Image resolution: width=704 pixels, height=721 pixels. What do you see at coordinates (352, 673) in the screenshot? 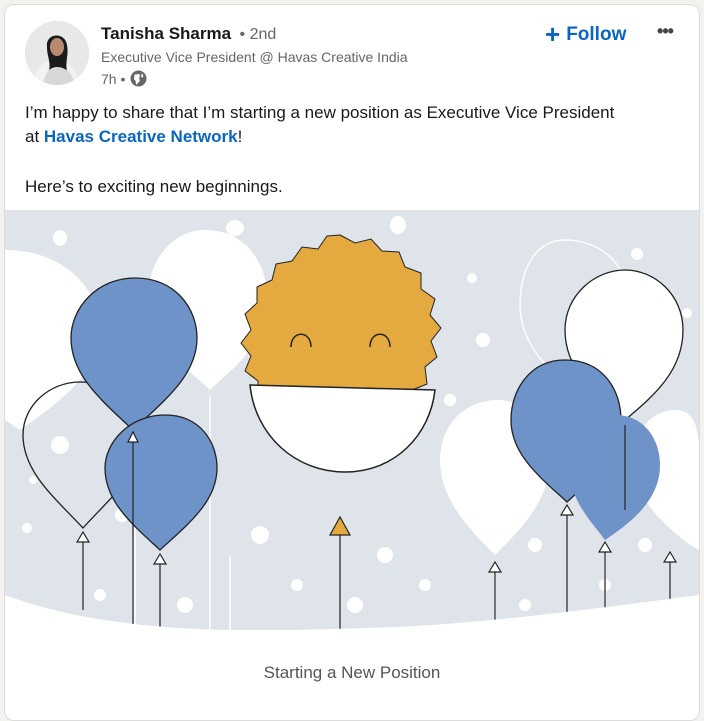
I see `media-caption: Starting a New Position` at bounding box center [352, 673].